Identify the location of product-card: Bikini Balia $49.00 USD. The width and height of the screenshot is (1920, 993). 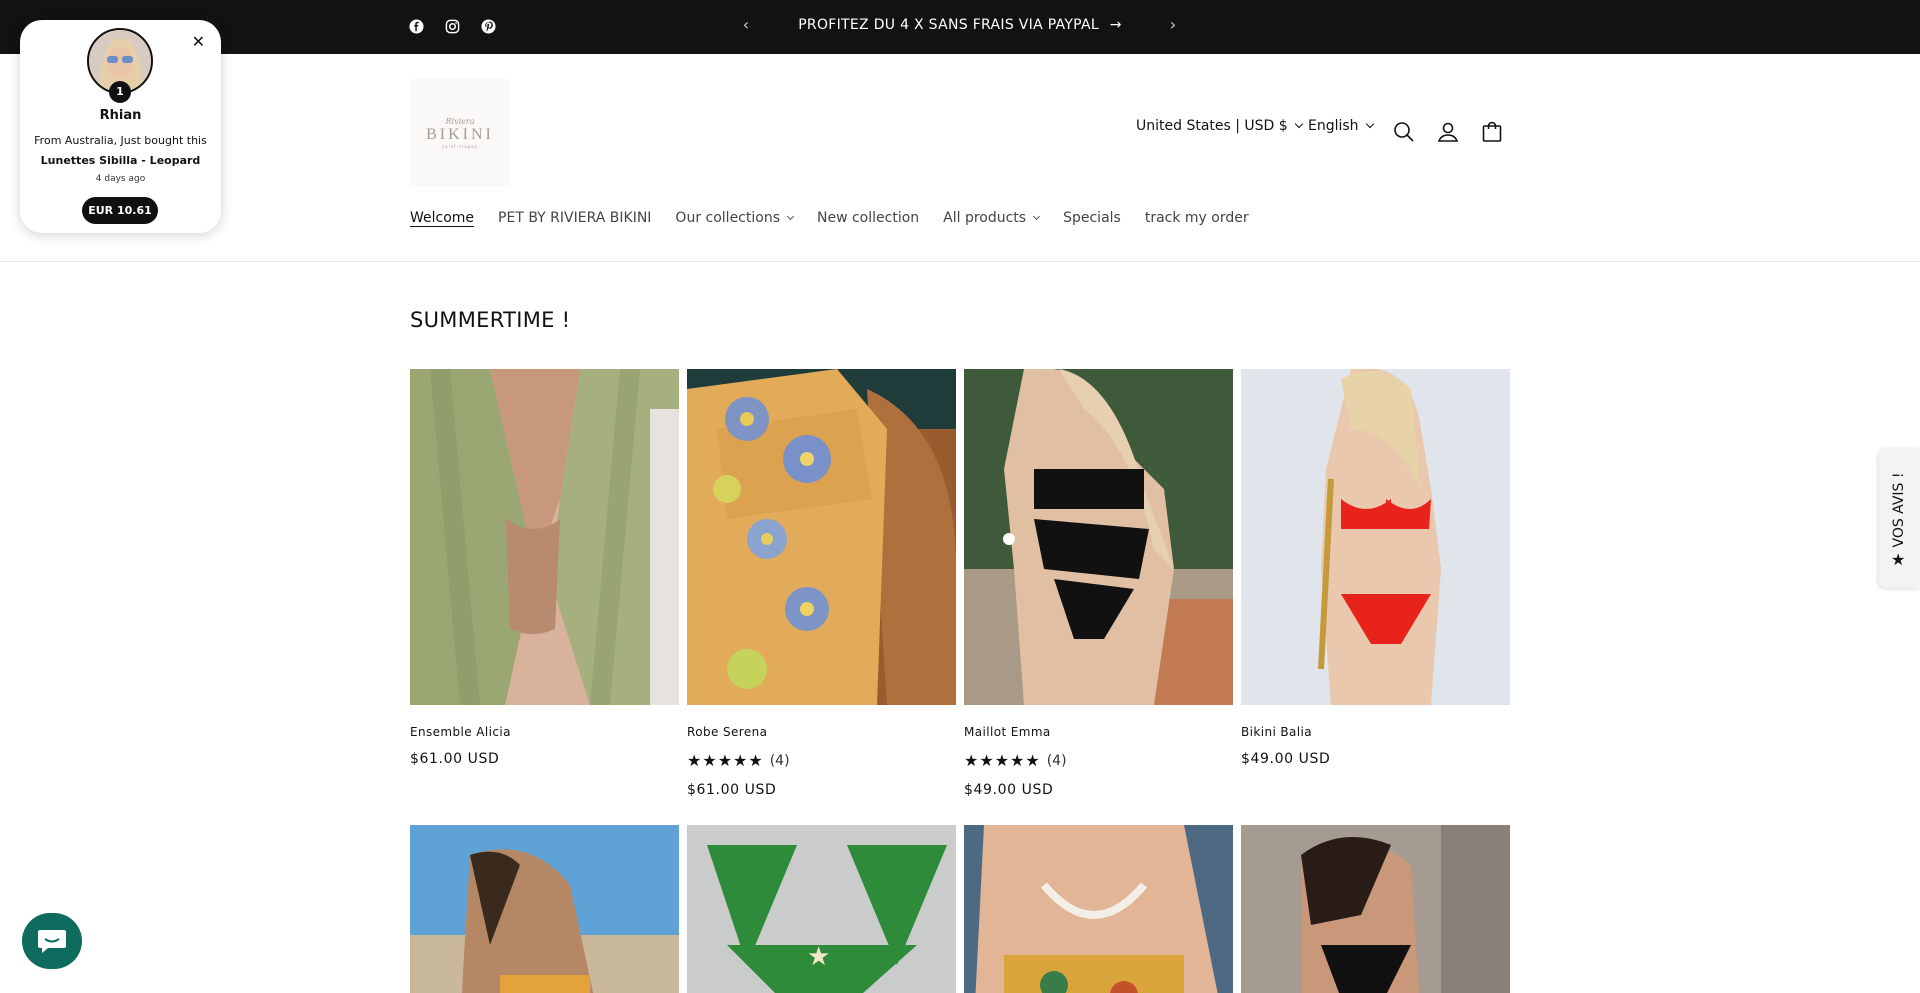
(1375, 568).